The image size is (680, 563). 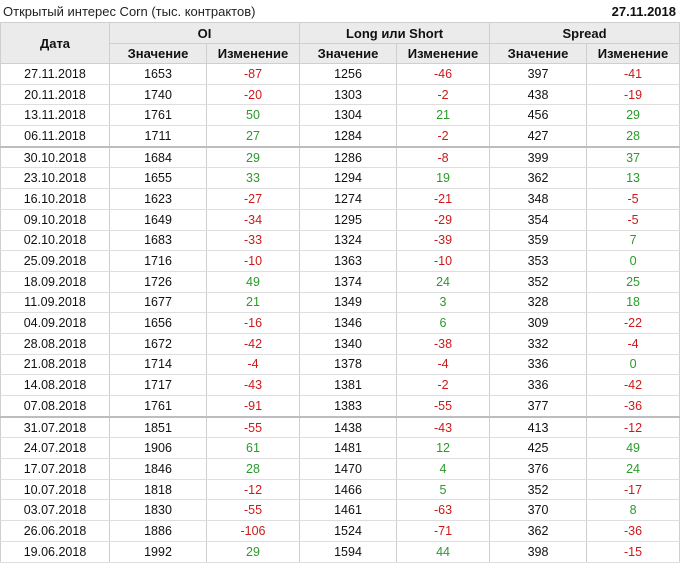 What do you see at coordinates (633, 406) in the screenshot?
I see `spread-change-cell: -36` at bounding box center [633, 406].